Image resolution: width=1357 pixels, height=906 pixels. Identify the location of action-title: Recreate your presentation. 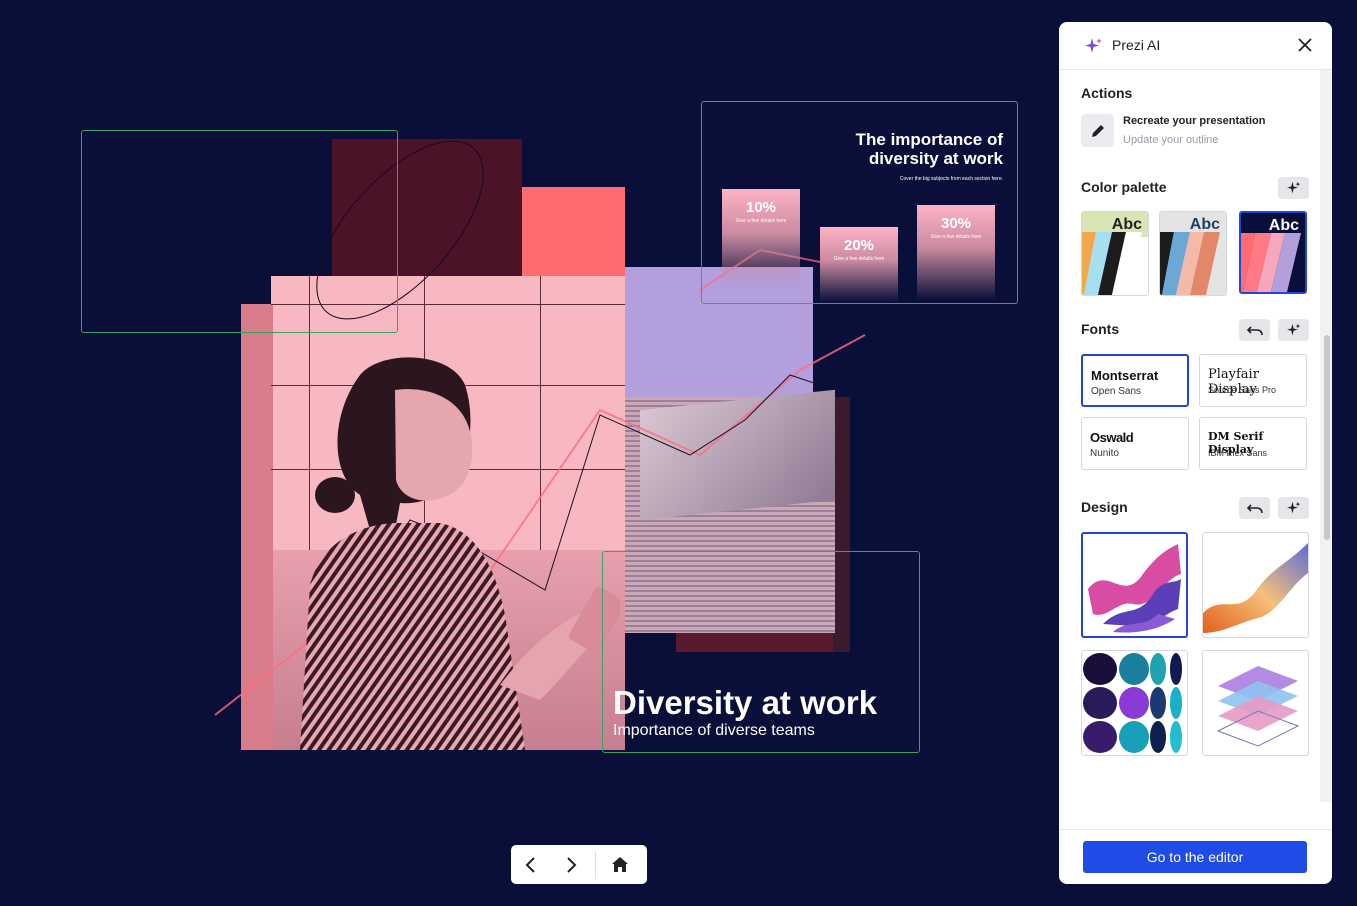
(1194, 121).